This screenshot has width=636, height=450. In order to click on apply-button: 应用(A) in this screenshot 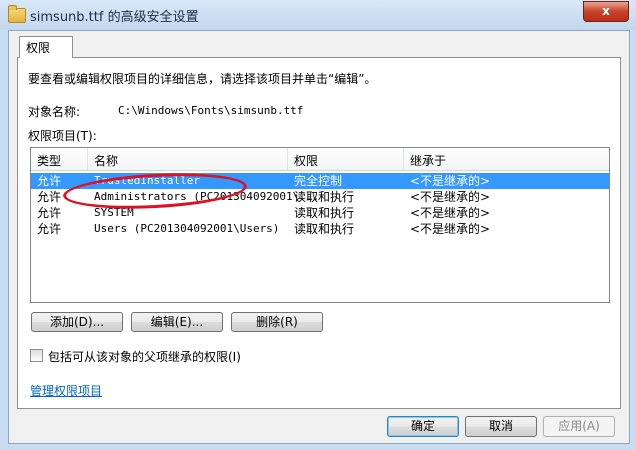, I will do `click(579, 426)`.